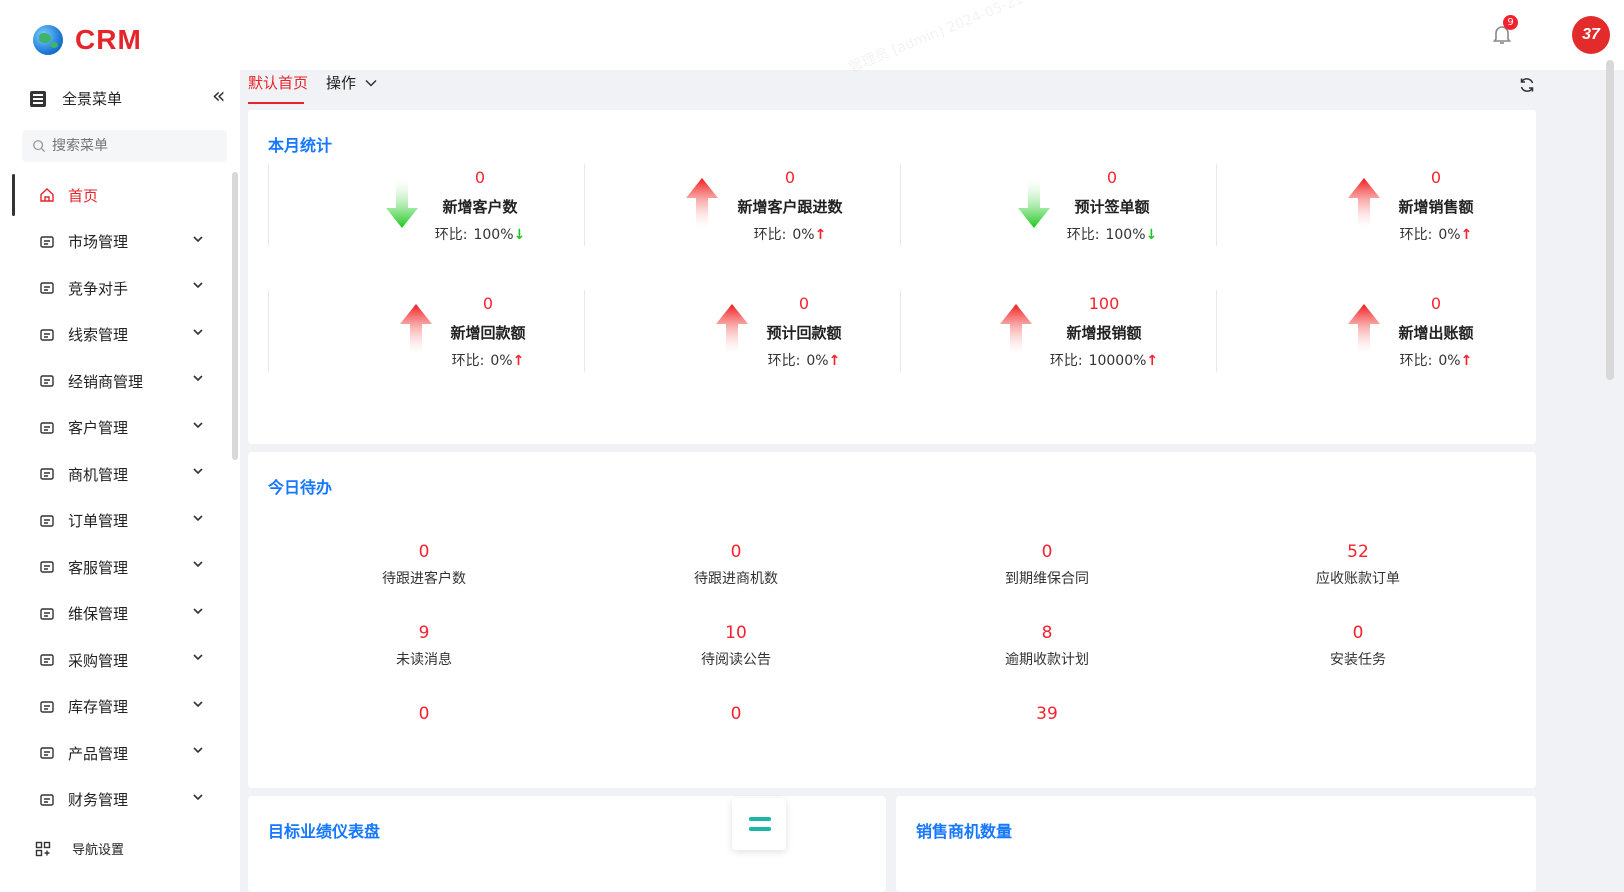 Image resolution: width=1624 pixels, height=892 pixels. What do you see at coordinates (98, 335) in the screenshot?
I see `sidebar-item-label: 线索管理` at bounding box center [98, 335].